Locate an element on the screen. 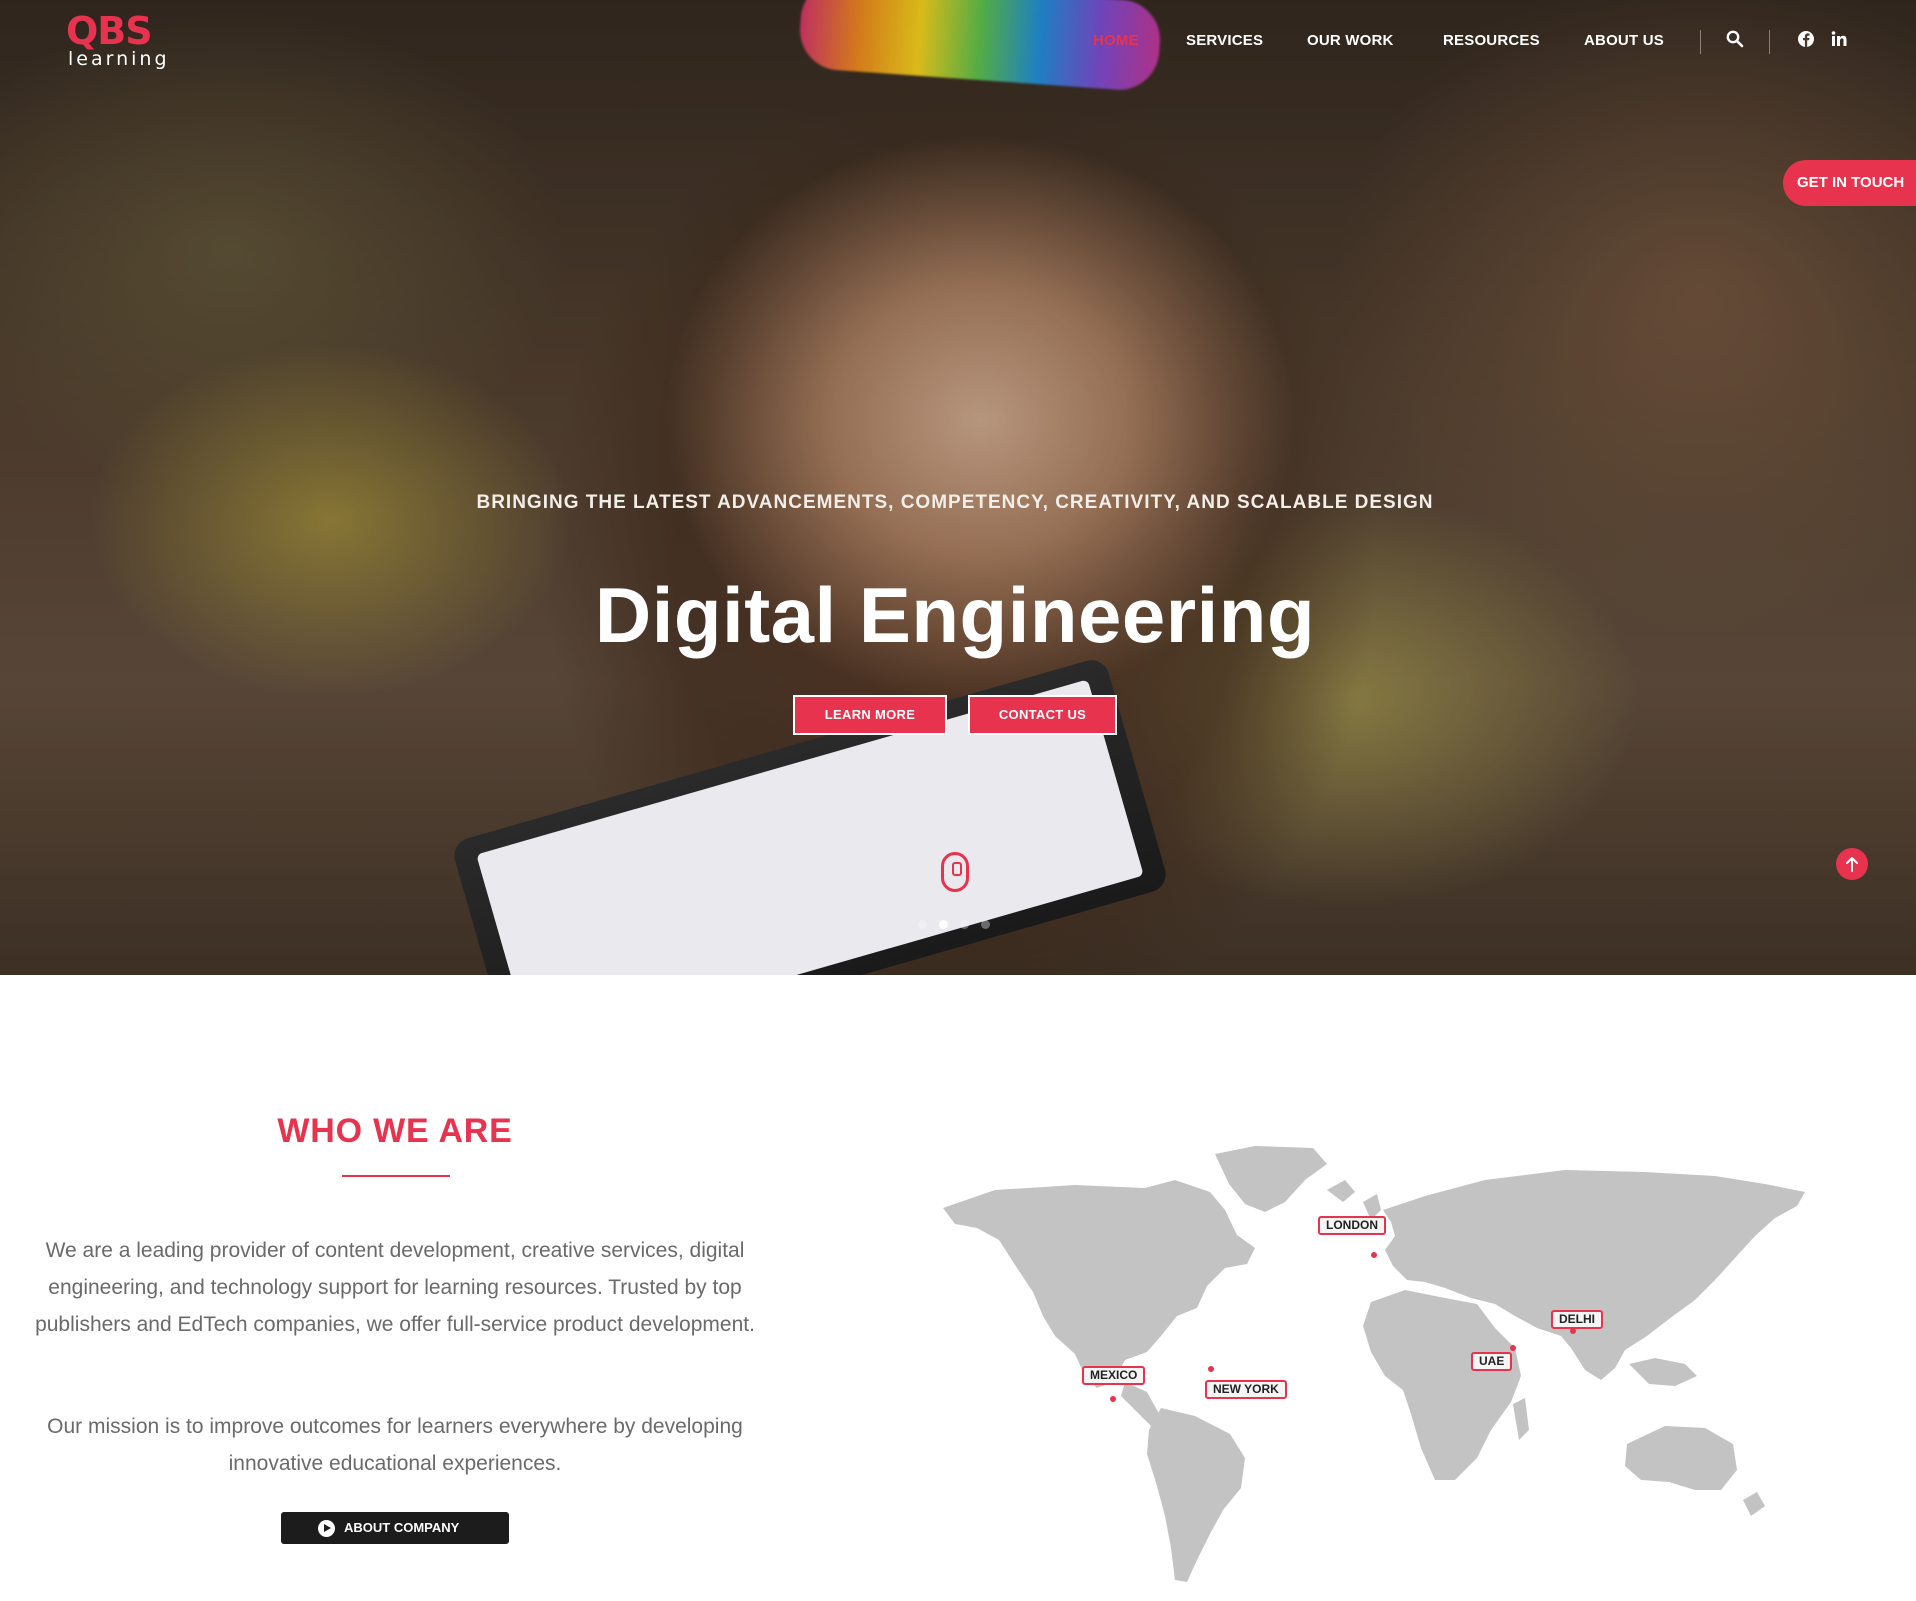 This screenshot has height=1601, width=1916. contact-us-button: CONTACT US is located at coordinates (1042, 715).